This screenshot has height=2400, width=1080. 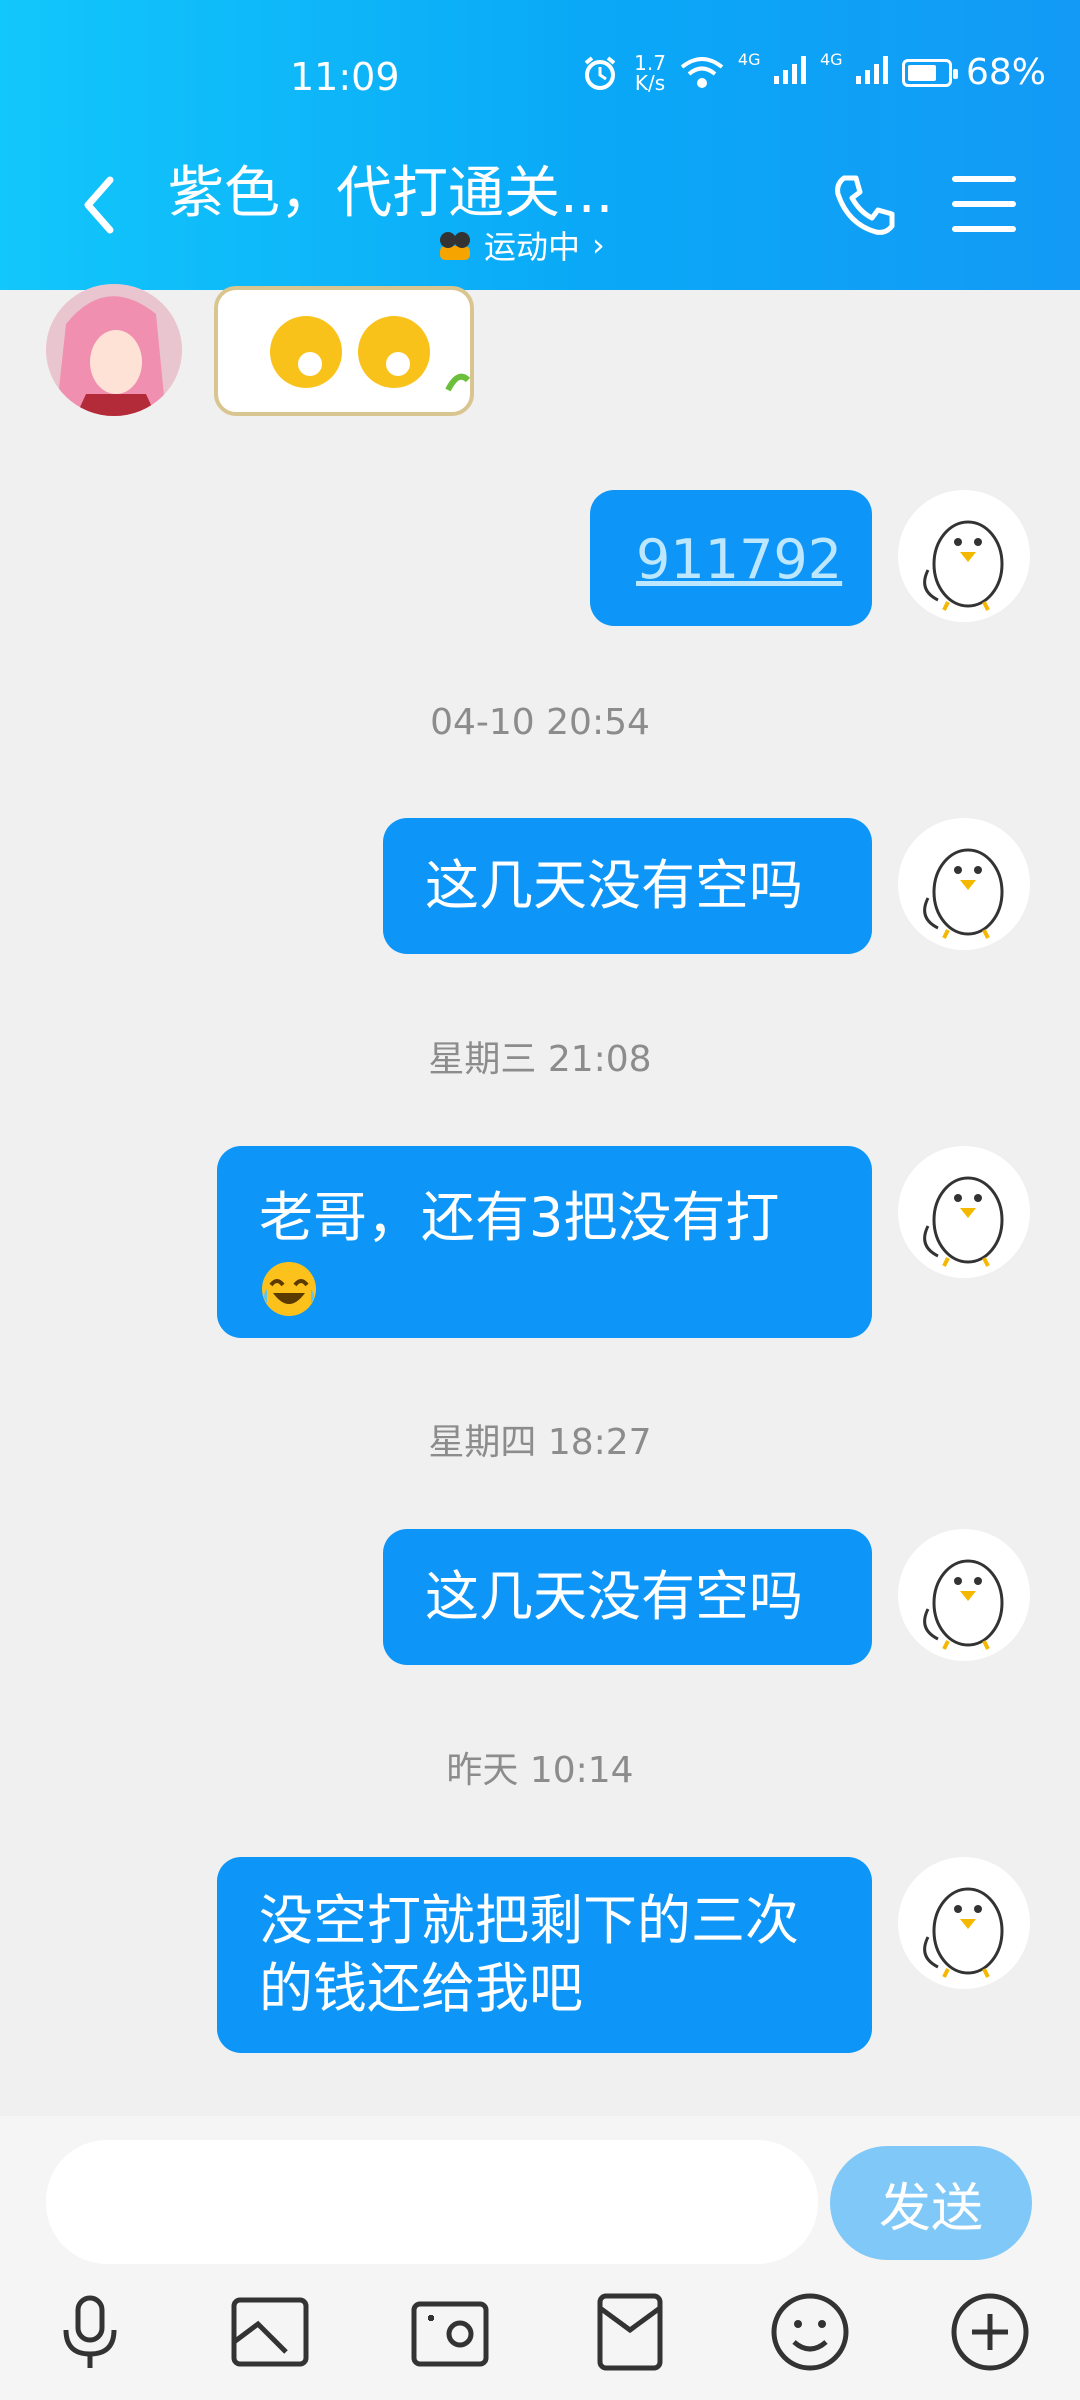 I want to click on timestamp: 星期四 18:27, so click(x=540, y=1442).